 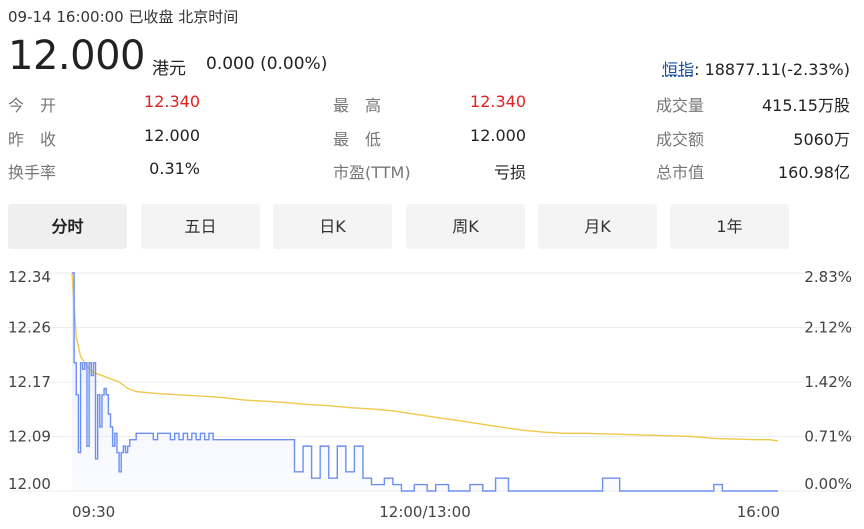 What do you see at coordinates (828, 328) in the screenshot?
I see `y-right-tick-label: 2.12%` at bounding box center [828, 328].